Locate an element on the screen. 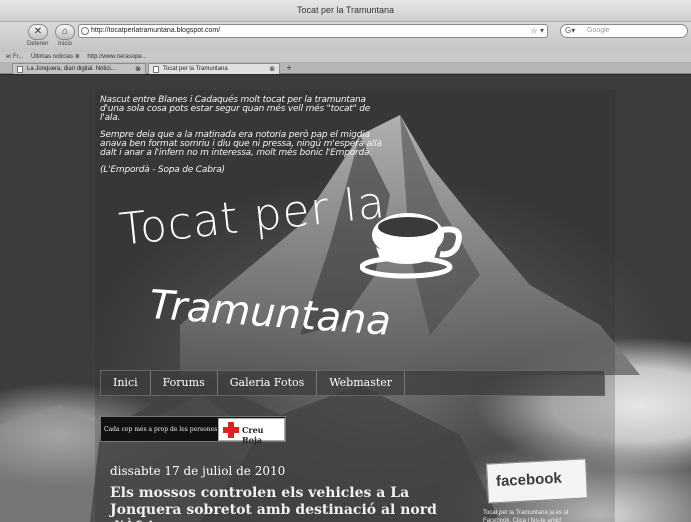 The image size is (691, 522). creu-roja-label: Creu Roja is located at coordinates (253, 435).